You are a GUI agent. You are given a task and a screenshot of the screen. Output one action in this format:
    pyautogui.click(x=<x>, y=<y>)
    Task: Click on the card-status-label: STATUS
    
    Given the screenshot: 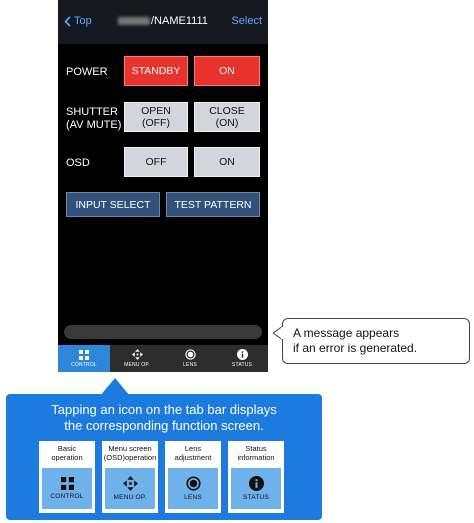 What is the action you would take?
    pyautogui.click(x=256, y=497)
    